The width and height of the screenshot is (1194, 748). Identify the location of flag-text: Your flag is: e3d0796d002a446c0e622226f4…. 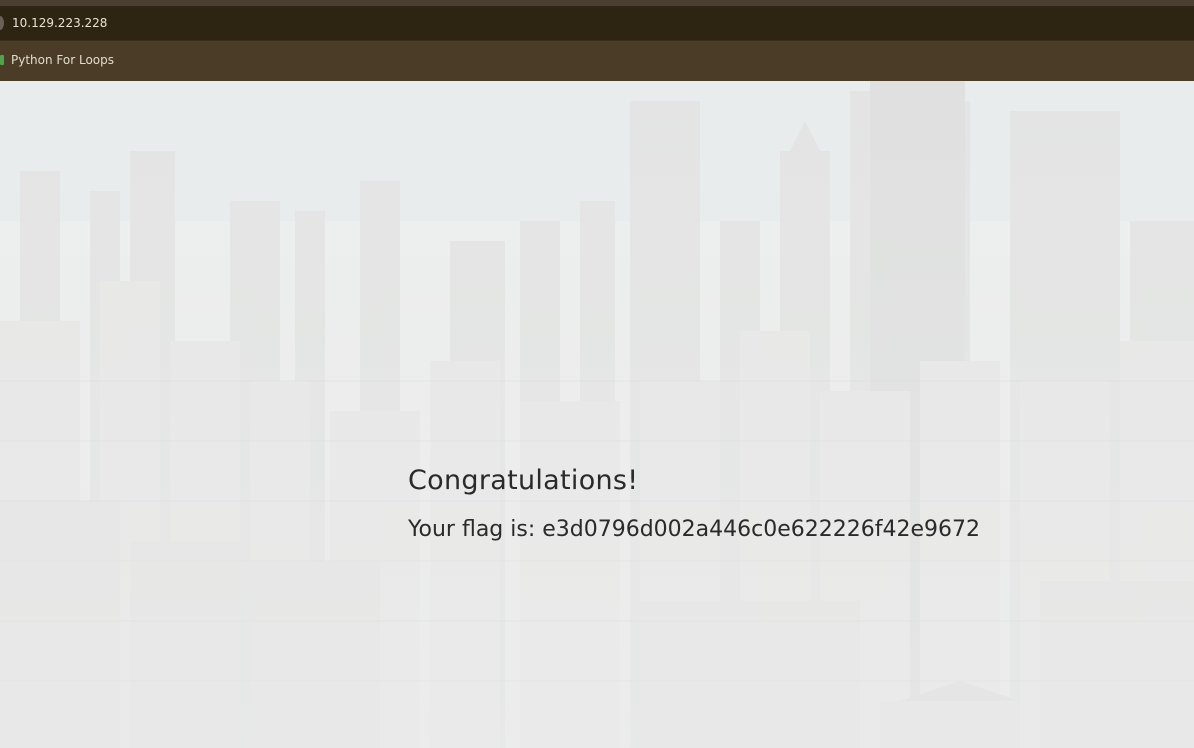
(694, 529).